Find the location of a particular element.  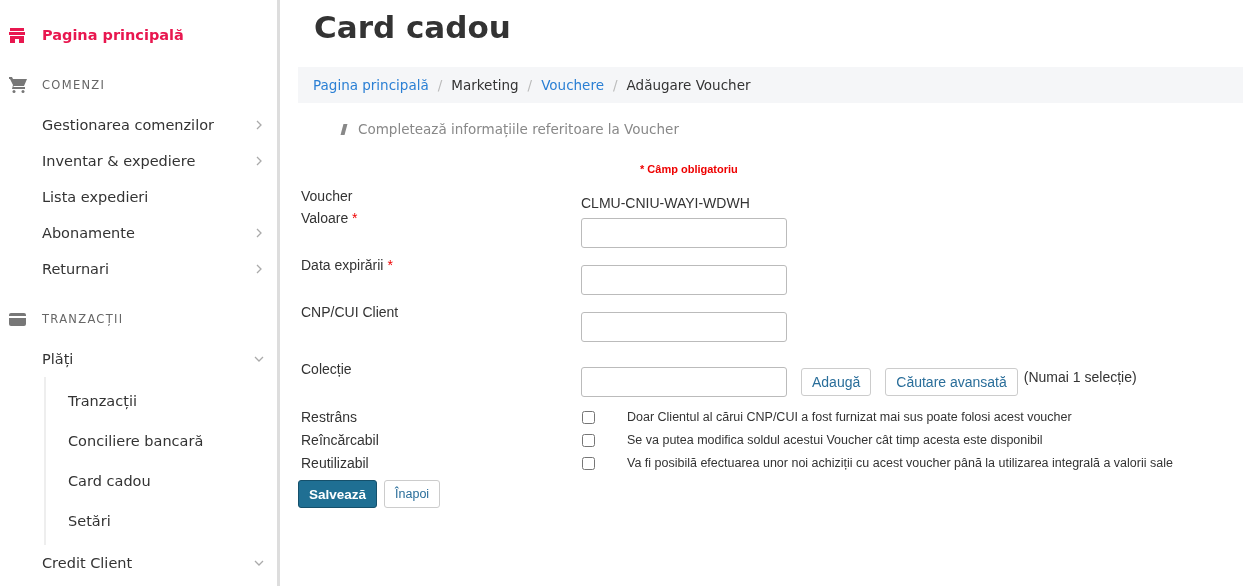

slash-icon is located at coordinates (344, 129).